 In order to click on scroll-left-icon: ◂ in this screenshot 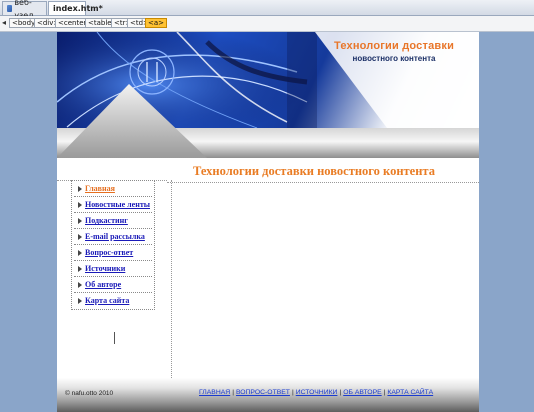, I will do `click(4, 22)`.